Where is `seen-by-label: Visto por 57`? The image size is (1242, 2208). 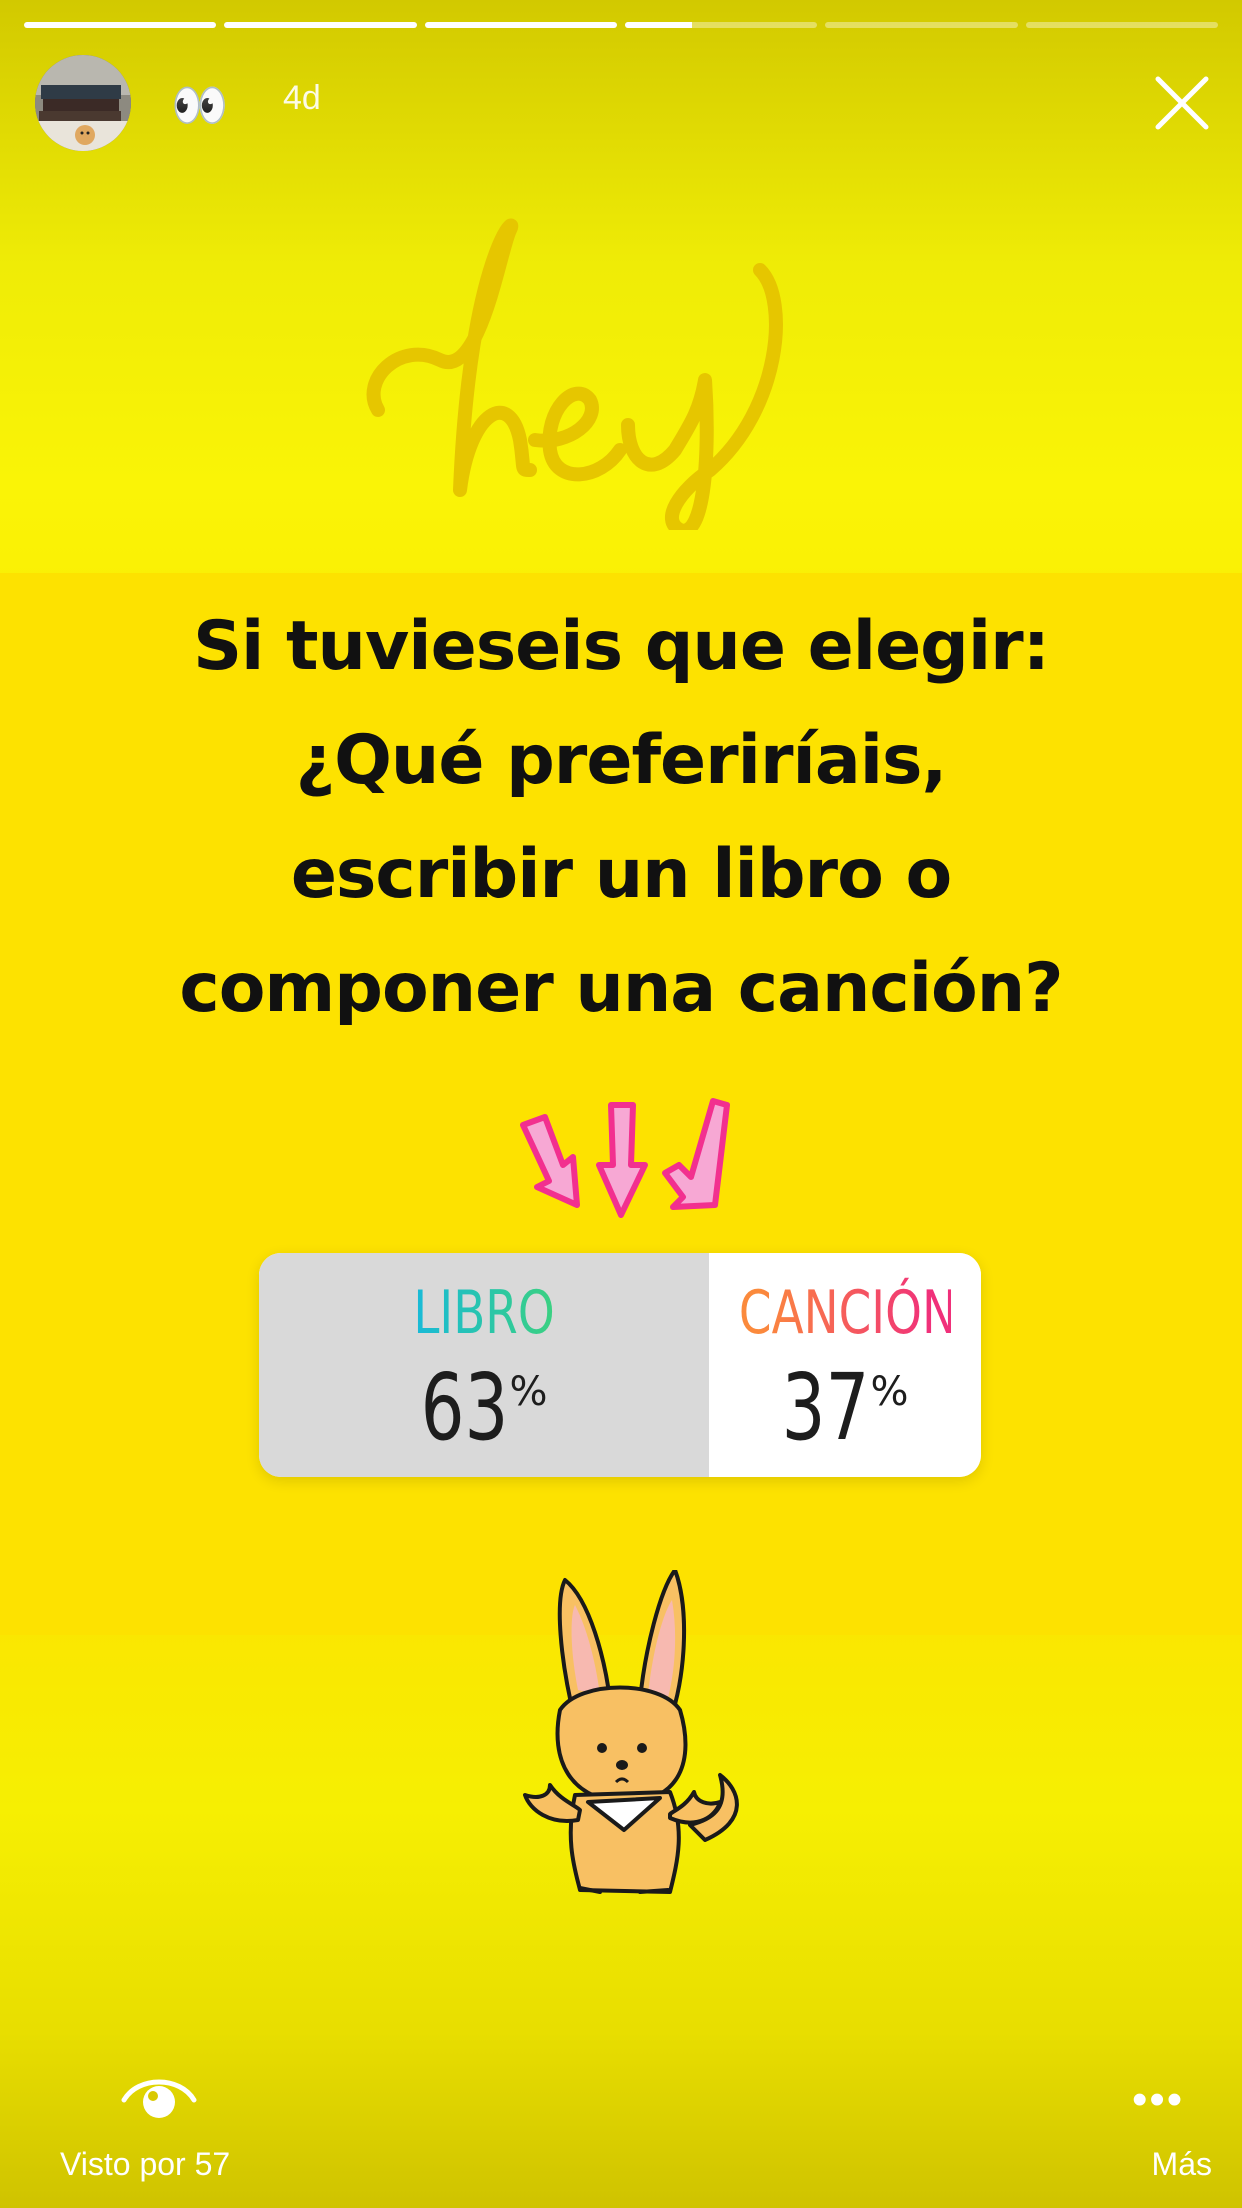
seen-by-label: Visto por 57 is located at coordinates (145, 2164).